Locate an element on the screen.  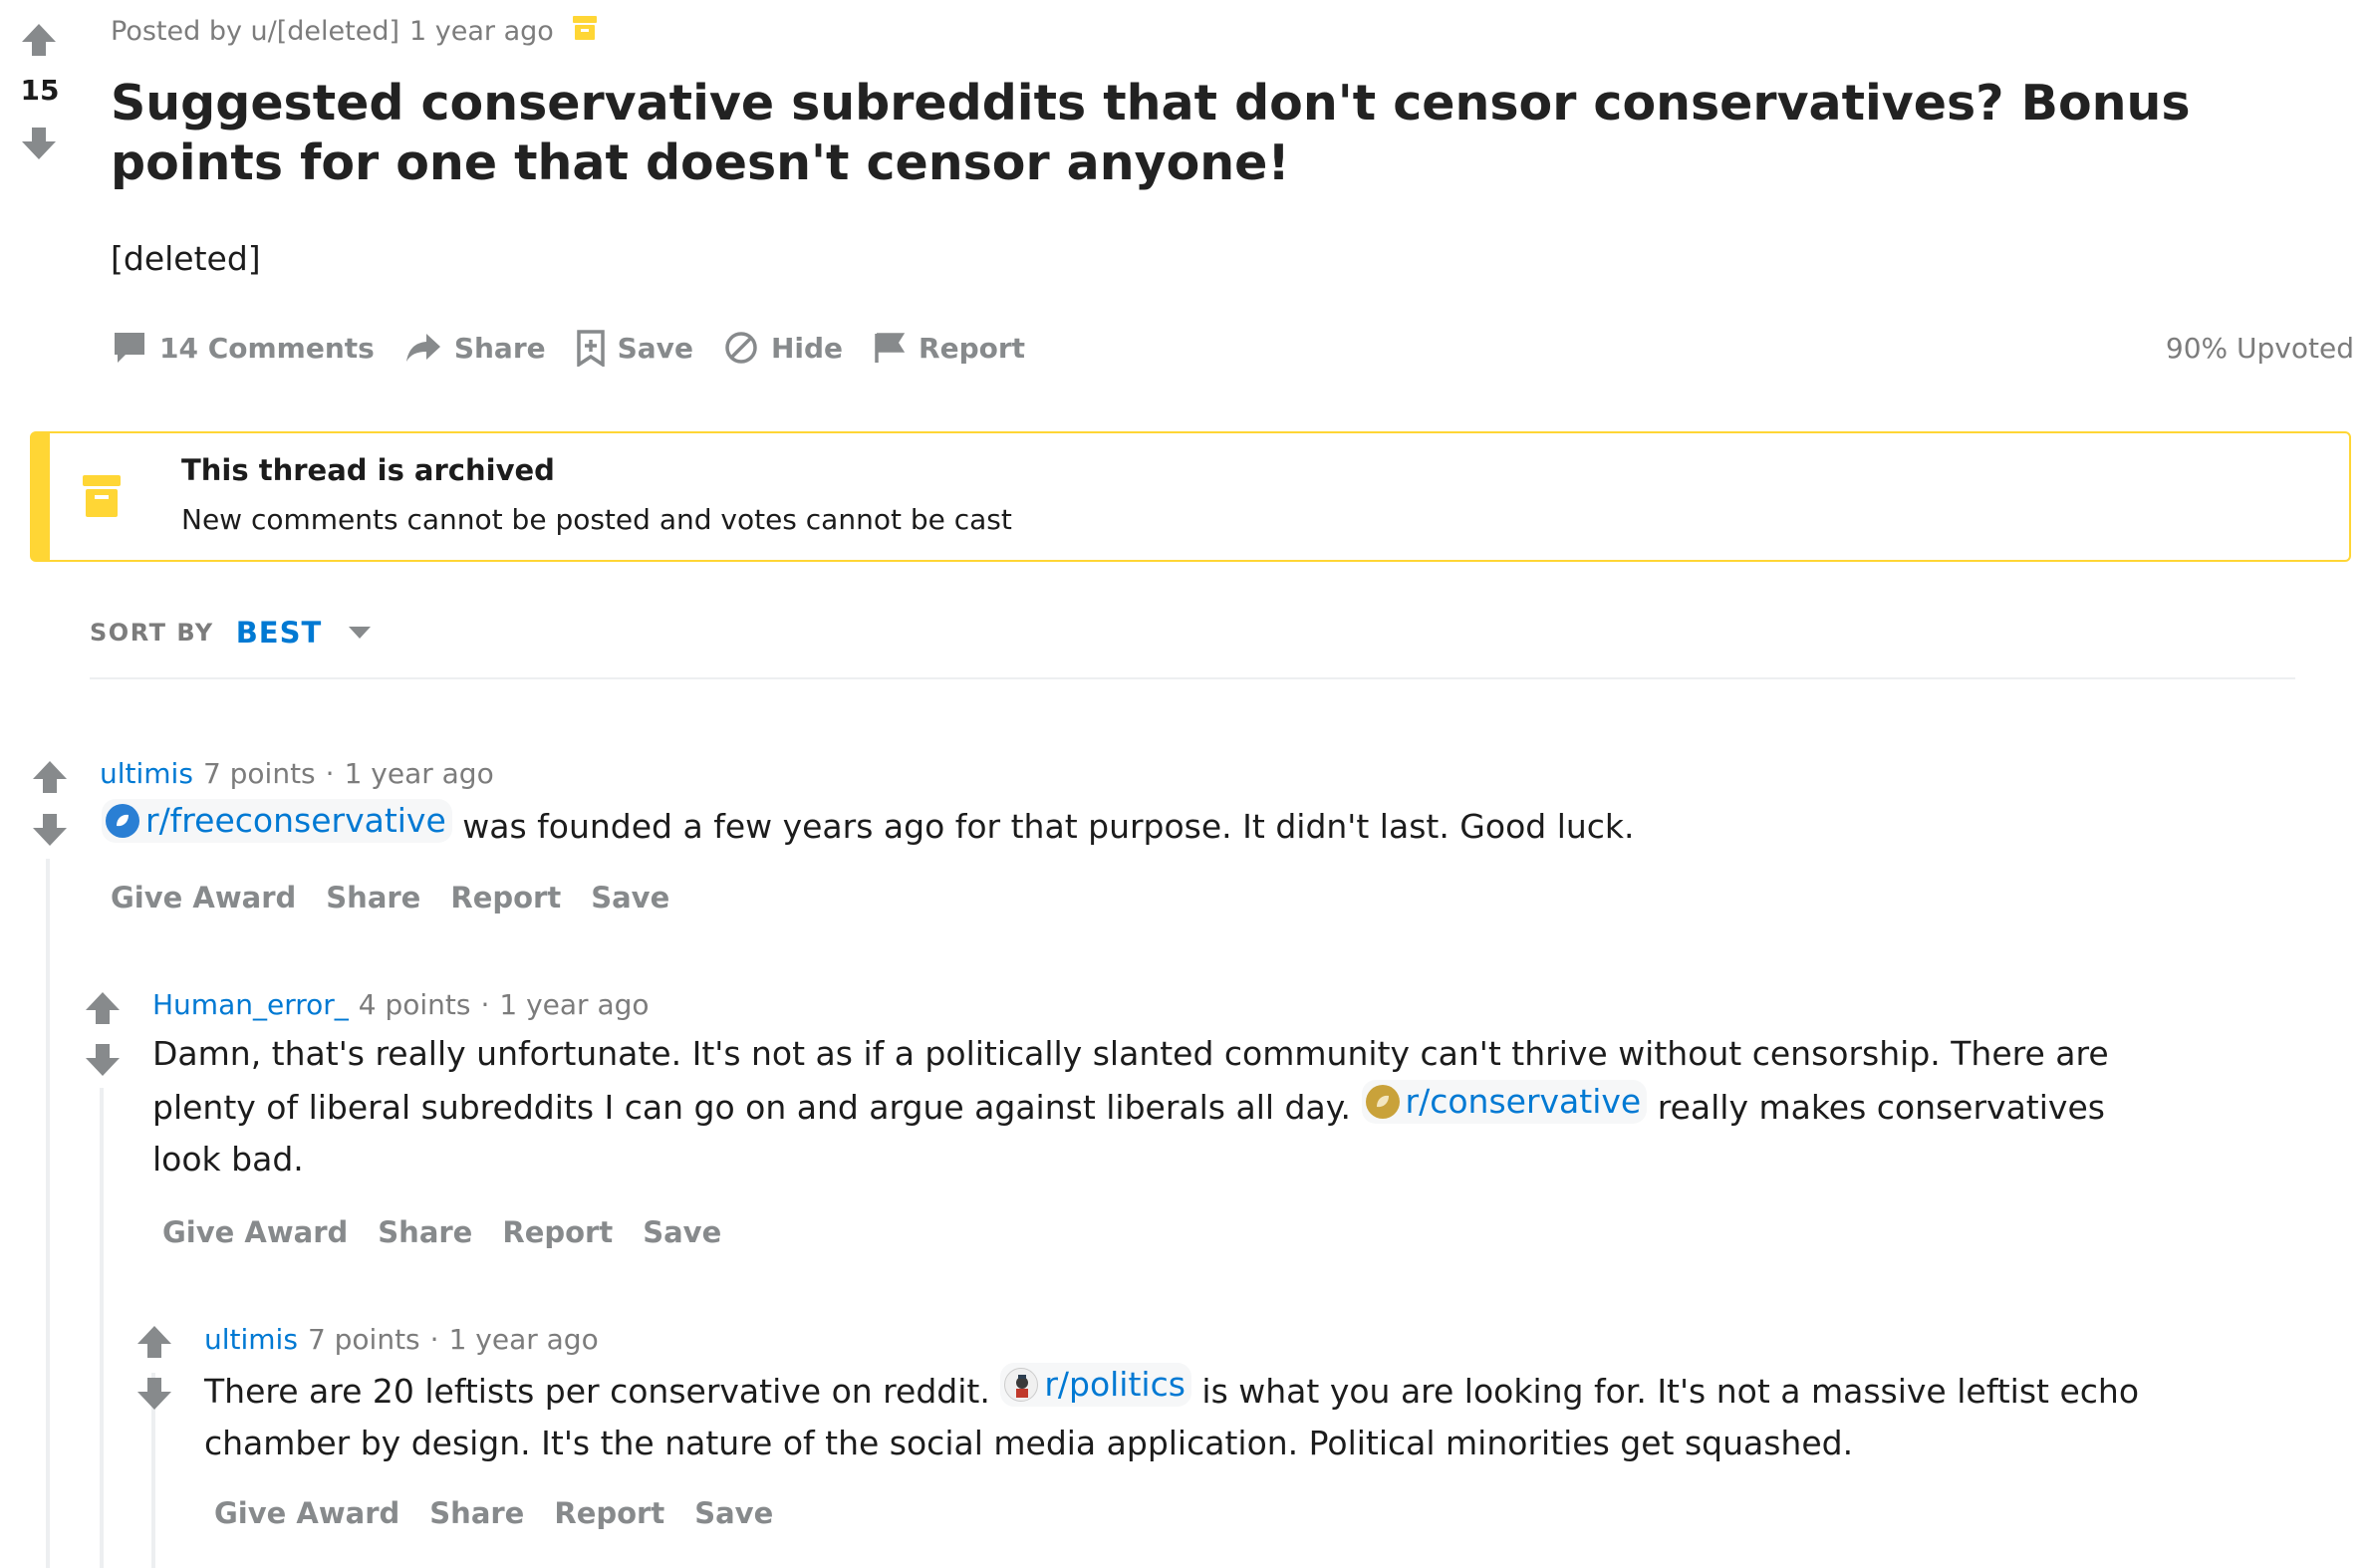
post-actions: 14 Comments Share Save Hide Report is located at coordinates (568, 348).